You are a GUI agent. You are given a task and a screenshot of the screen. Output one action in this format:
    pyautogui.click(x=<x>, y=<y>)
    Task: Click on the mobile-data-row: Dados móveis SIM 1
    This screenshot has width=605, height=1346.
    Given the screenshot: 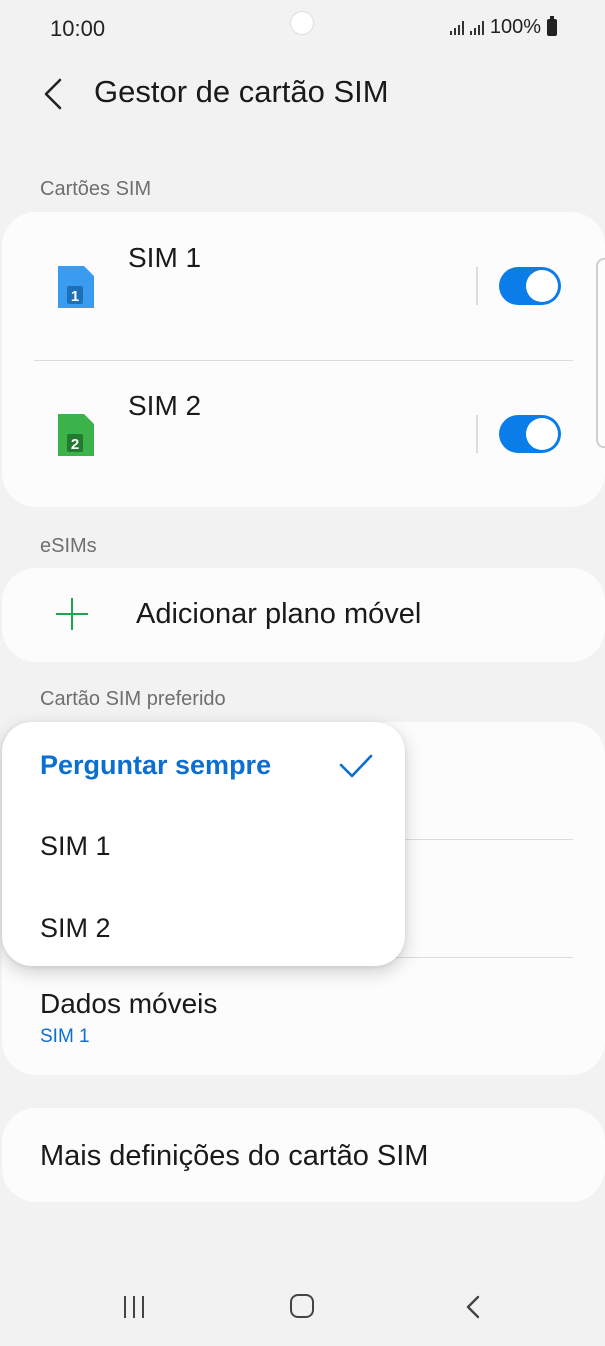 What is the action you would take?
    pyautogui.click(x=303, y=1016)
    